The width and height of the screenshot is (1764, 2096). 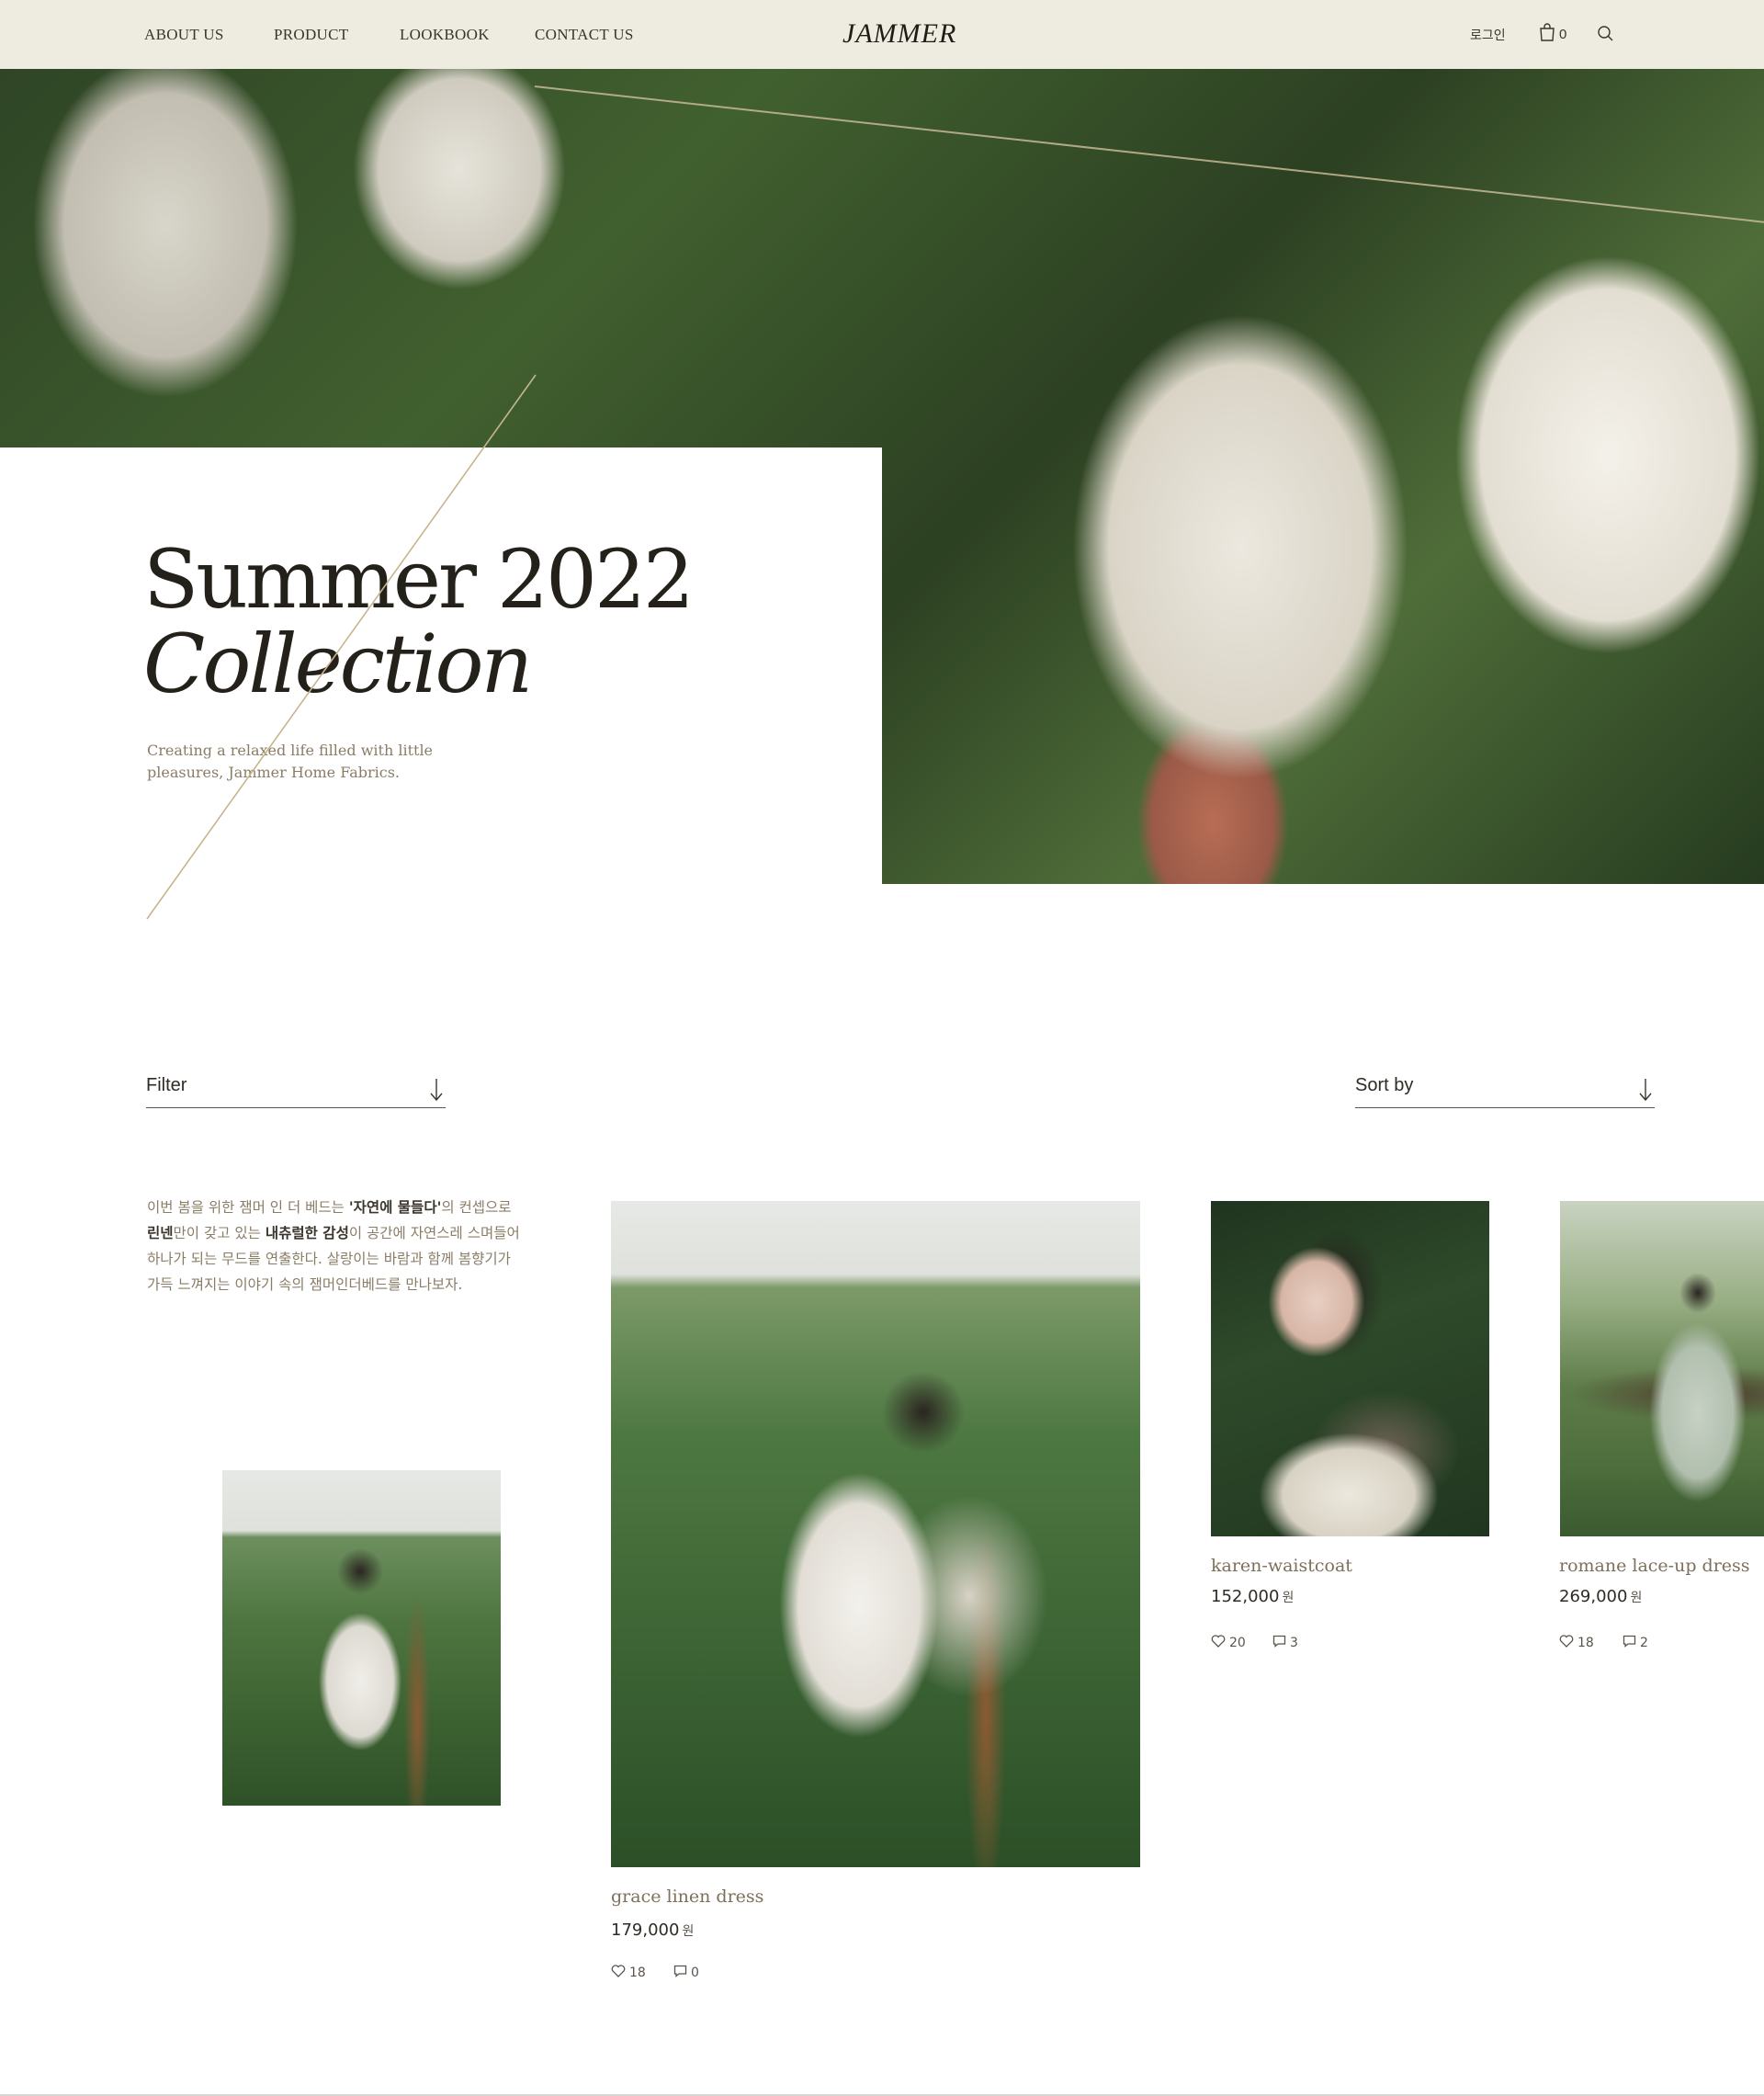 I want to click on brand-logo: JAMMER, so click(x=899, y=34).